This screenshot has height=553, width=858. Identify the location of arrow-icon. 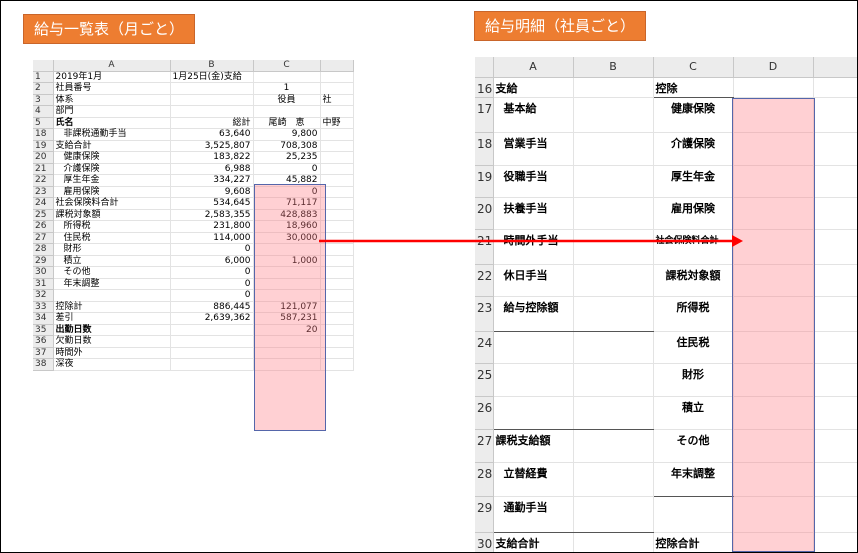
(531, 241).